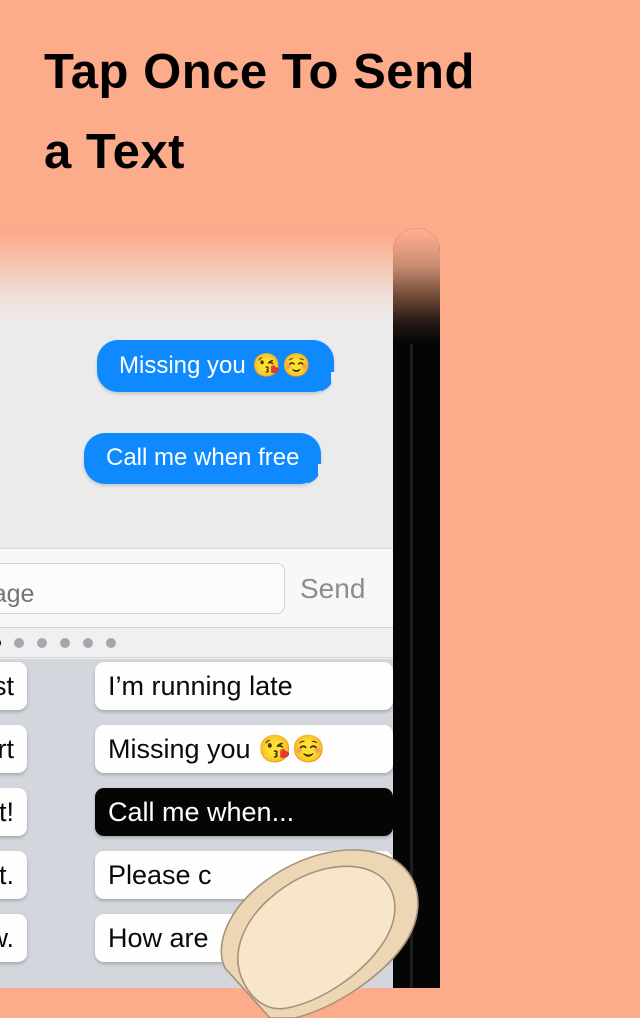  I want to click on message-text: Call me when free, so click(203, 457).